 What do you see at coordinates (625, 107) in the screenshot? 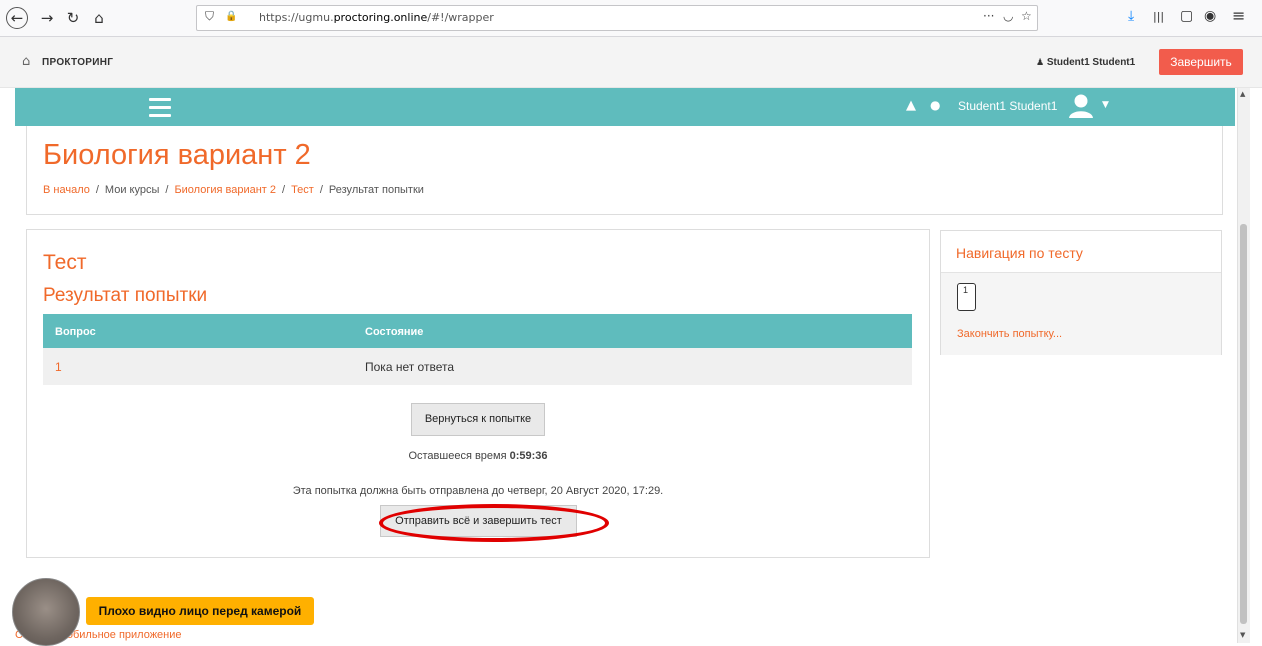
I see `moodle-header: ▲ ● Student1 Student1 ▼` at bounding box center [625, 107].